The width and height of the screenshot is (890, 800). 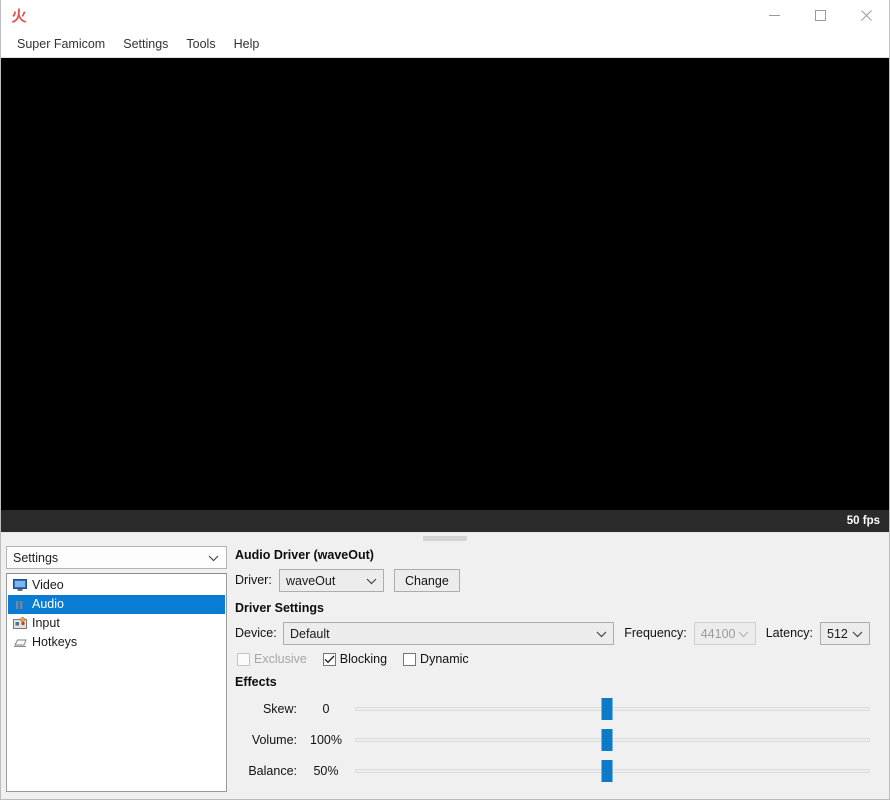 I want to click on title-bar: 火, so click(x=445, y=15).